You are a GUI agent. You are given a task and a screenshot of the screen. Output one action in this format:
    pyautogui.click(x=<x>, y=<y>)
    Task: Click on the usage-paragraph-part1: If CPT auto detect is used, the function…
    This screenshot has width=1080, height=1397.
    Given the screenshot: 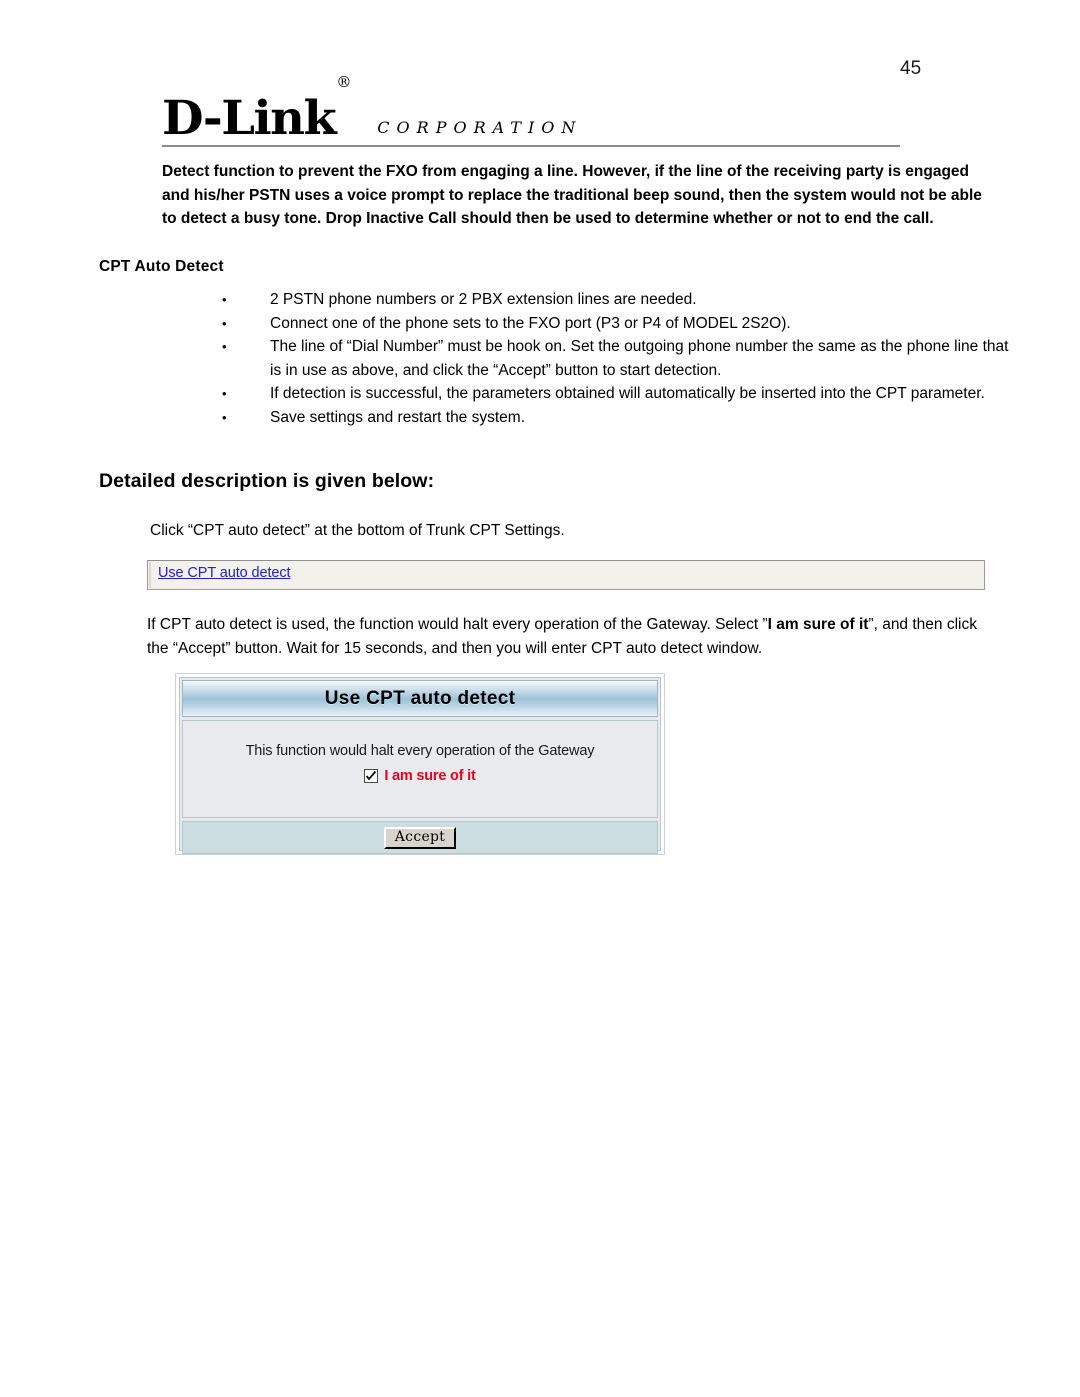 What is the action you would take?
    pyautogui.click(x=457, y=624)
    